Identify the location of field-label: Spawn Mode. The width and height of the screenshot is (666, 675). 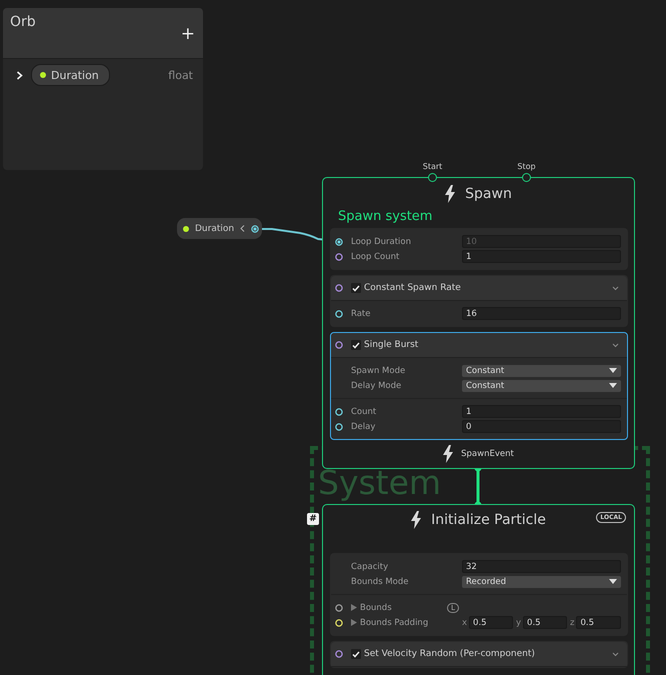
(378, 371).